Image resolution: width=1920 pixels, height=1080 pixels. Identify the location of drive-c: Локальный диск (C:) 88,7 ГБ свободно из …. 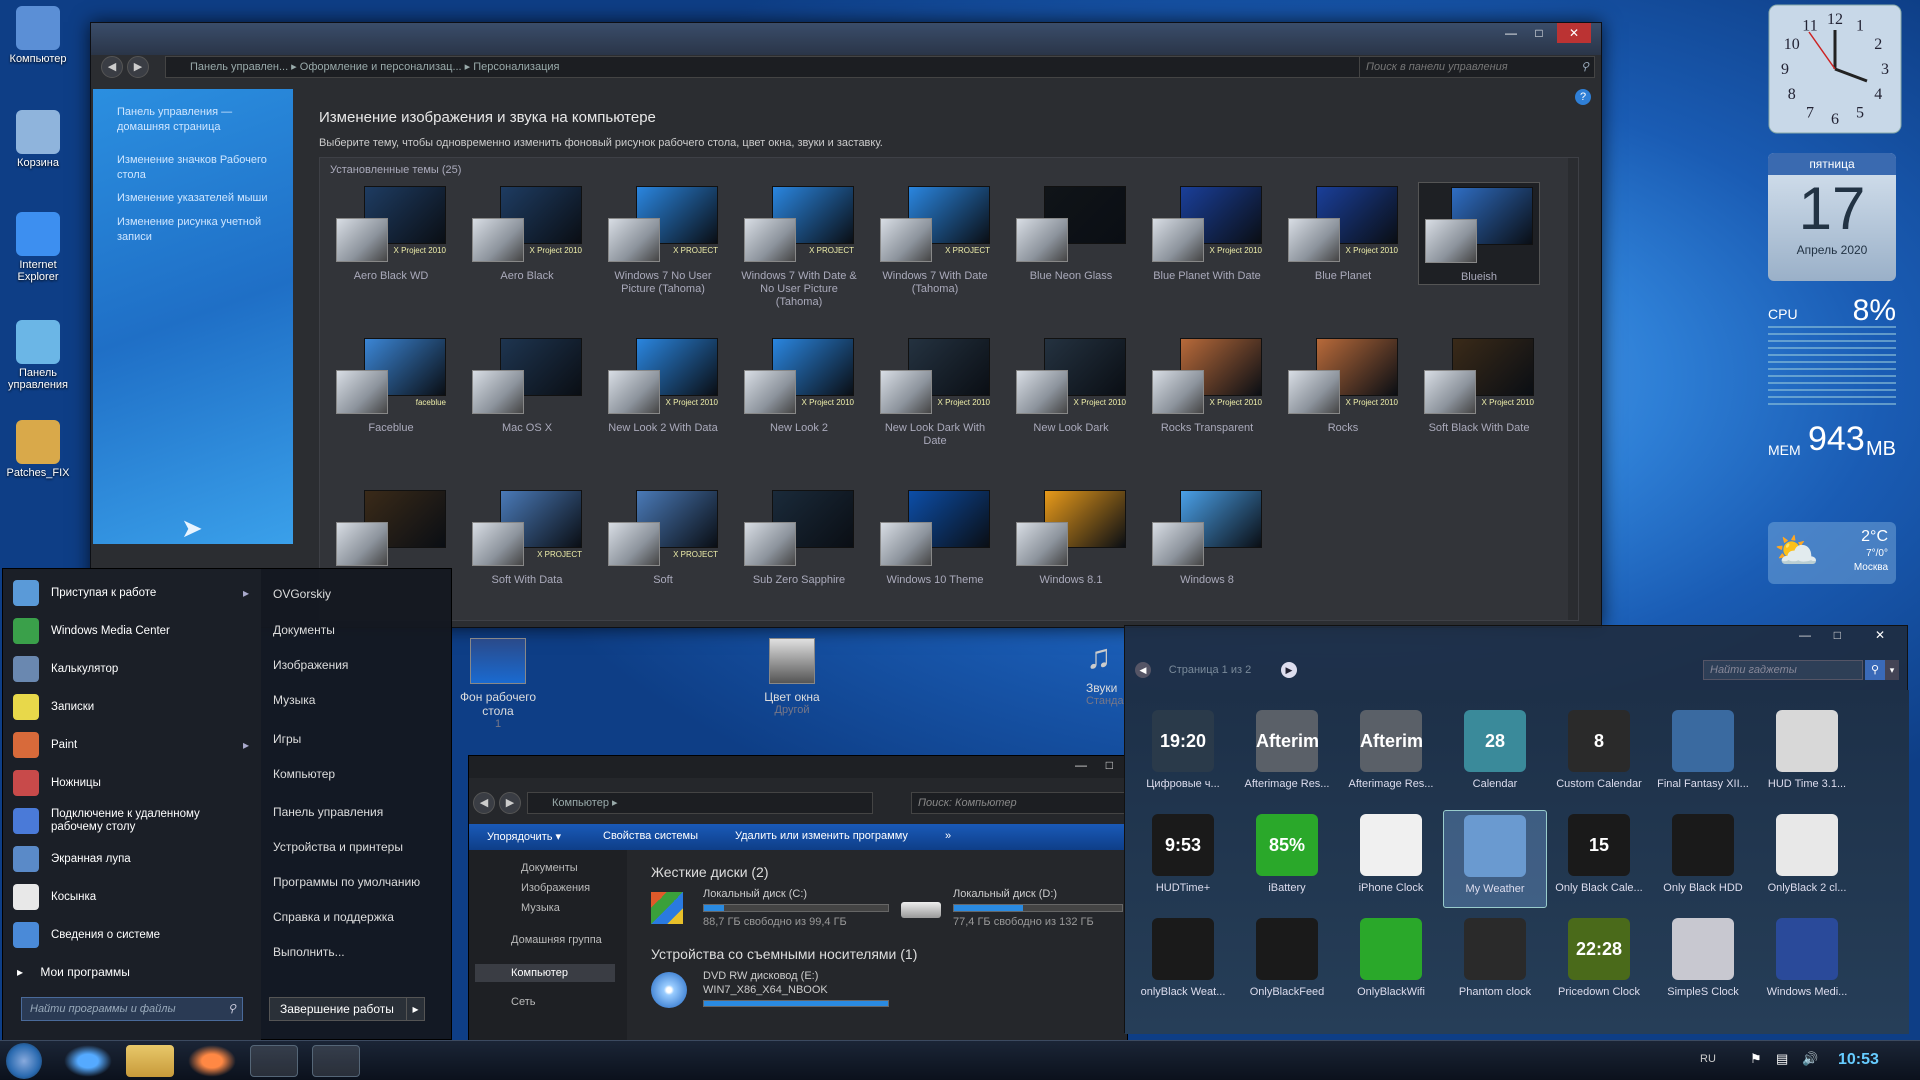
(771, 911).